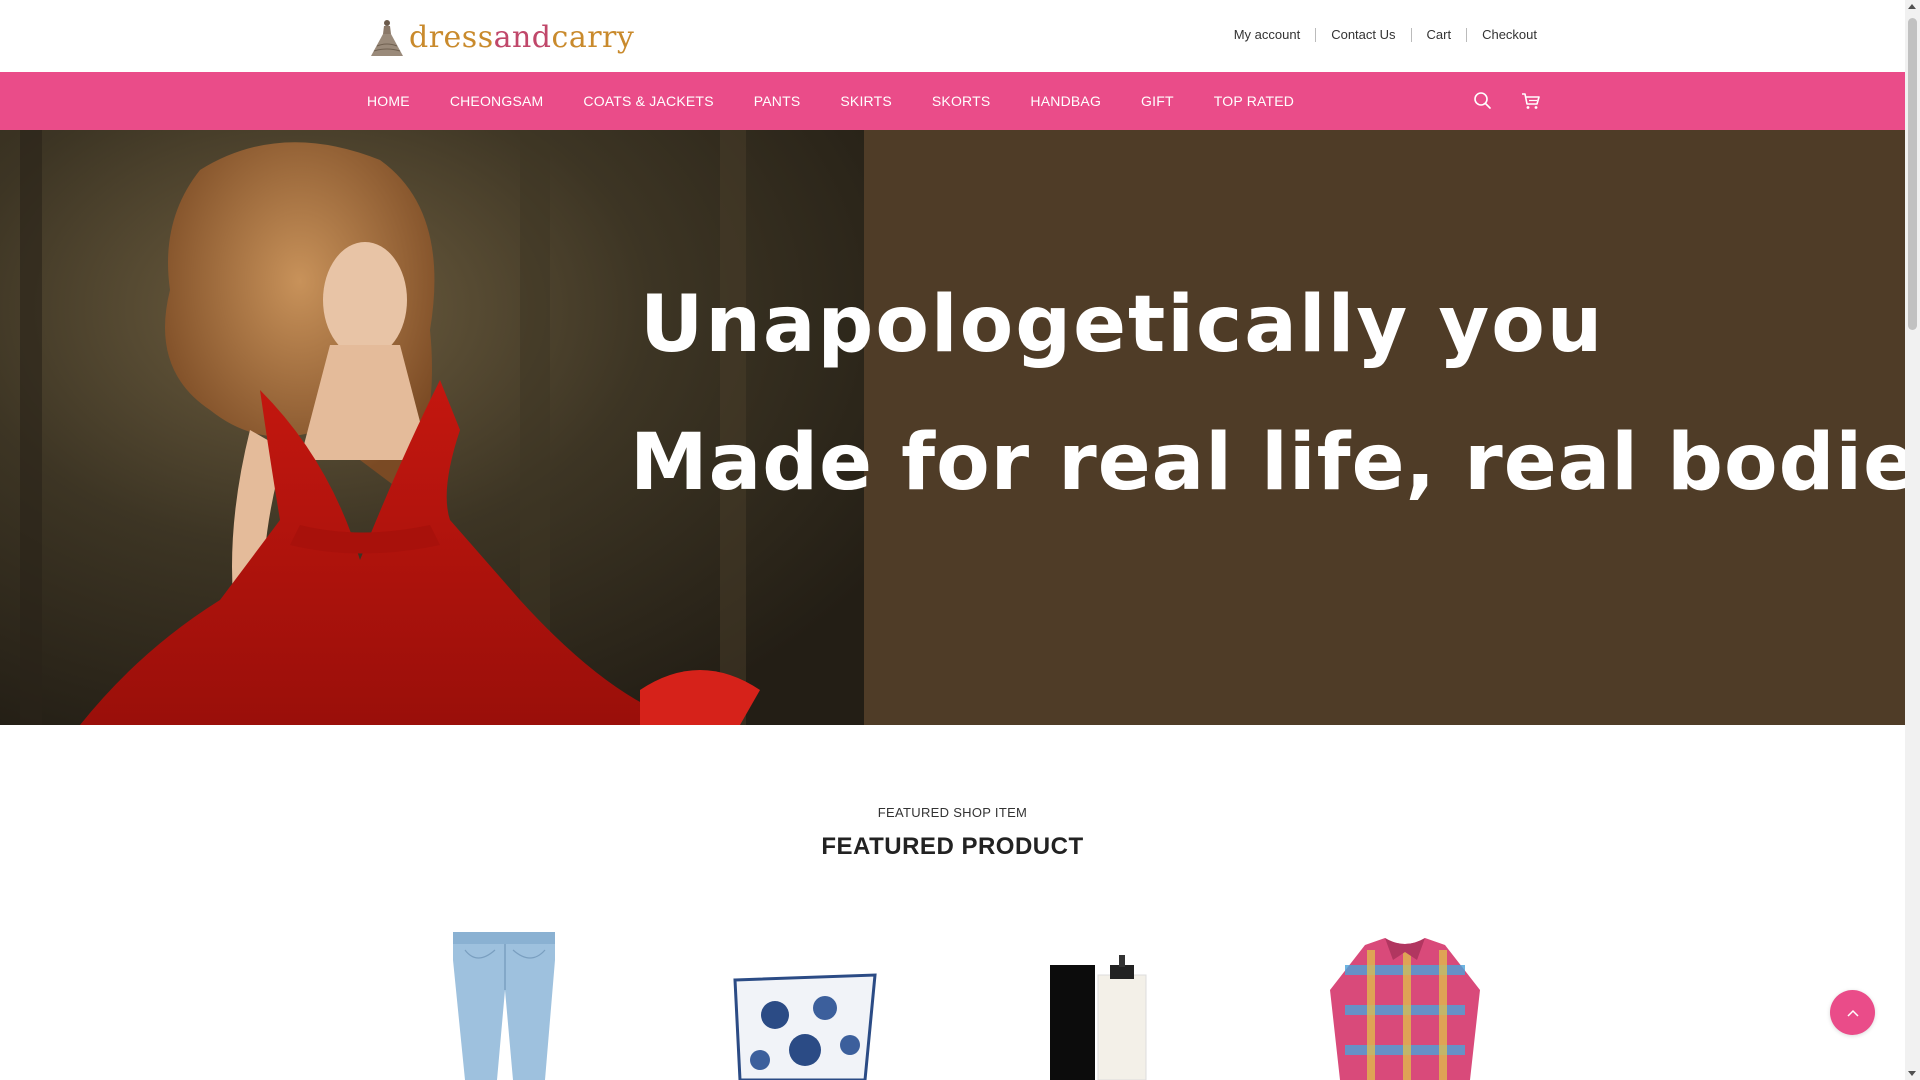  What do you see at coordinates (648, 101) in the screenshot?
I see `nav-item-coats-jackets: COATS & JACKETS` at bounding box center [648, 101].